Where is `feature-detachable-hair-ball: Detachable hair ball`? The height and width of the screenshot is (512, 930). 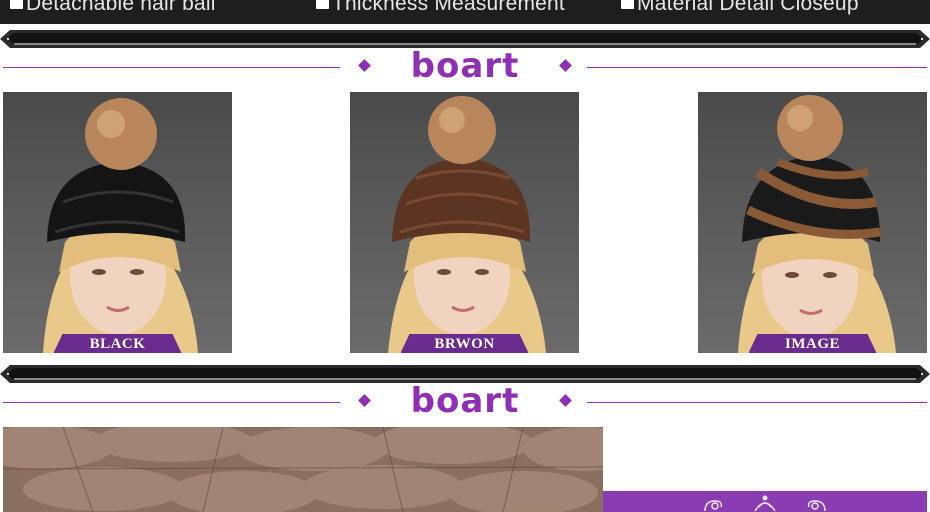
feature-detachable-hair-ball: Detachable hair ball is located at coordinates (113, 8).